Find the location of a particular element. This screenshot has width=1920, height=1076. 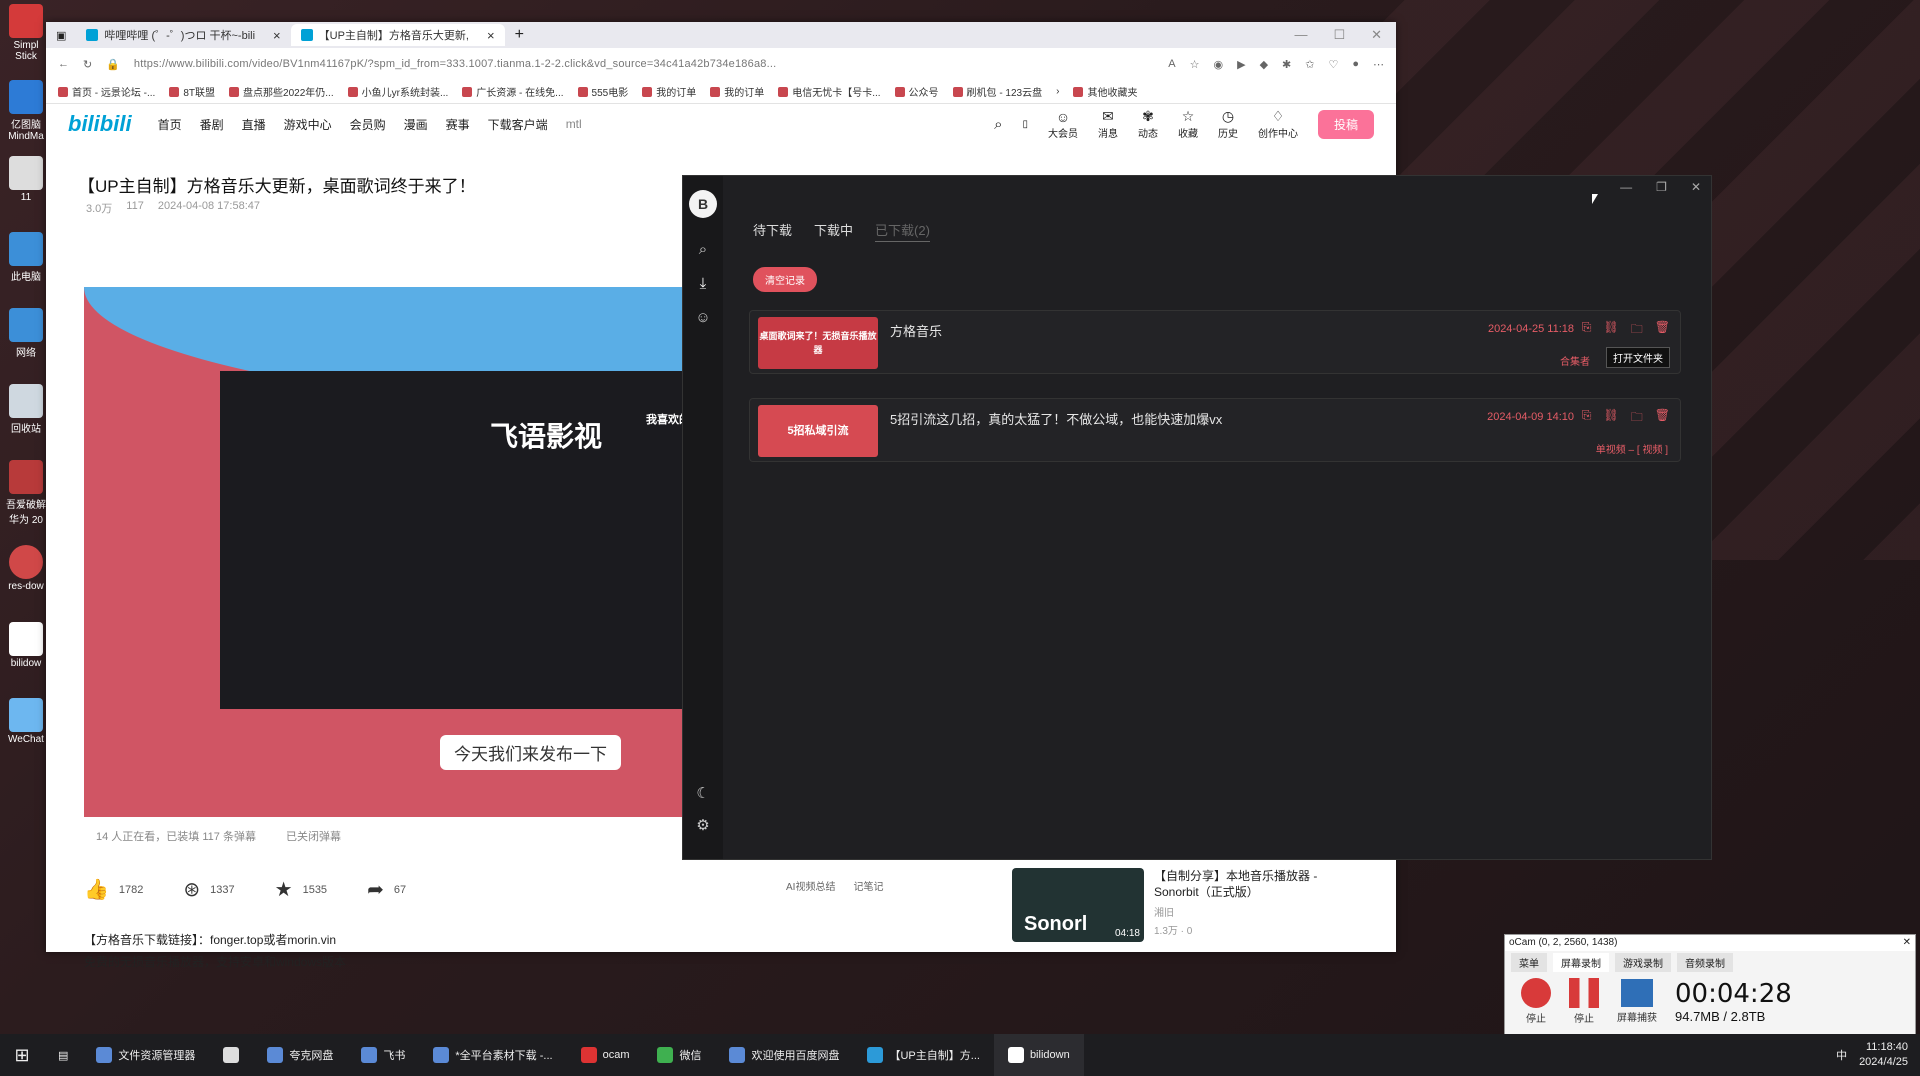

desktop-icon: WeChat is located at coordinates (26, 721).